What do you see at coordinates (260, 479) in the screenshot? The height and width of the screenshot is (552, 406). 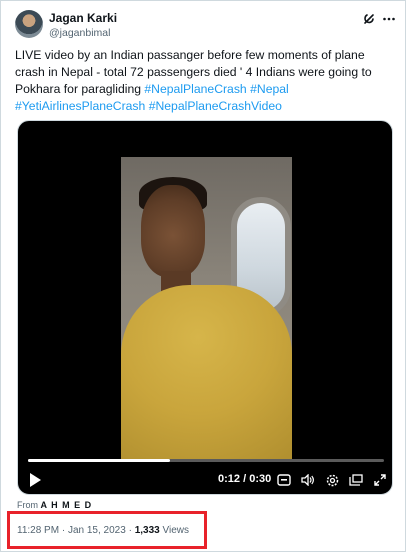 I see `time-total: 0:30` at bounding box center [260, 479].